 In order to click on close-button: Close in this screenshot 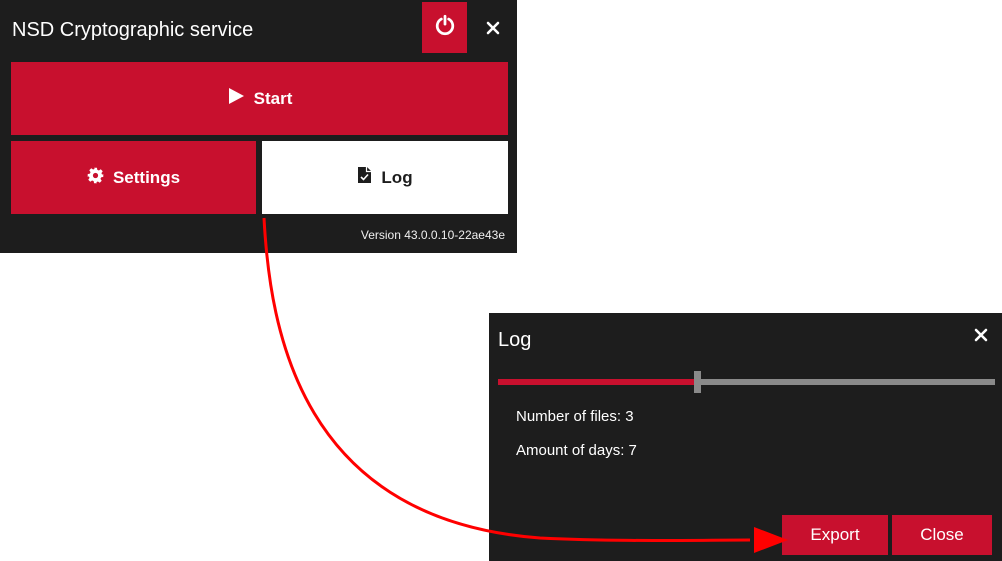, I will do `click(942, 535)`.